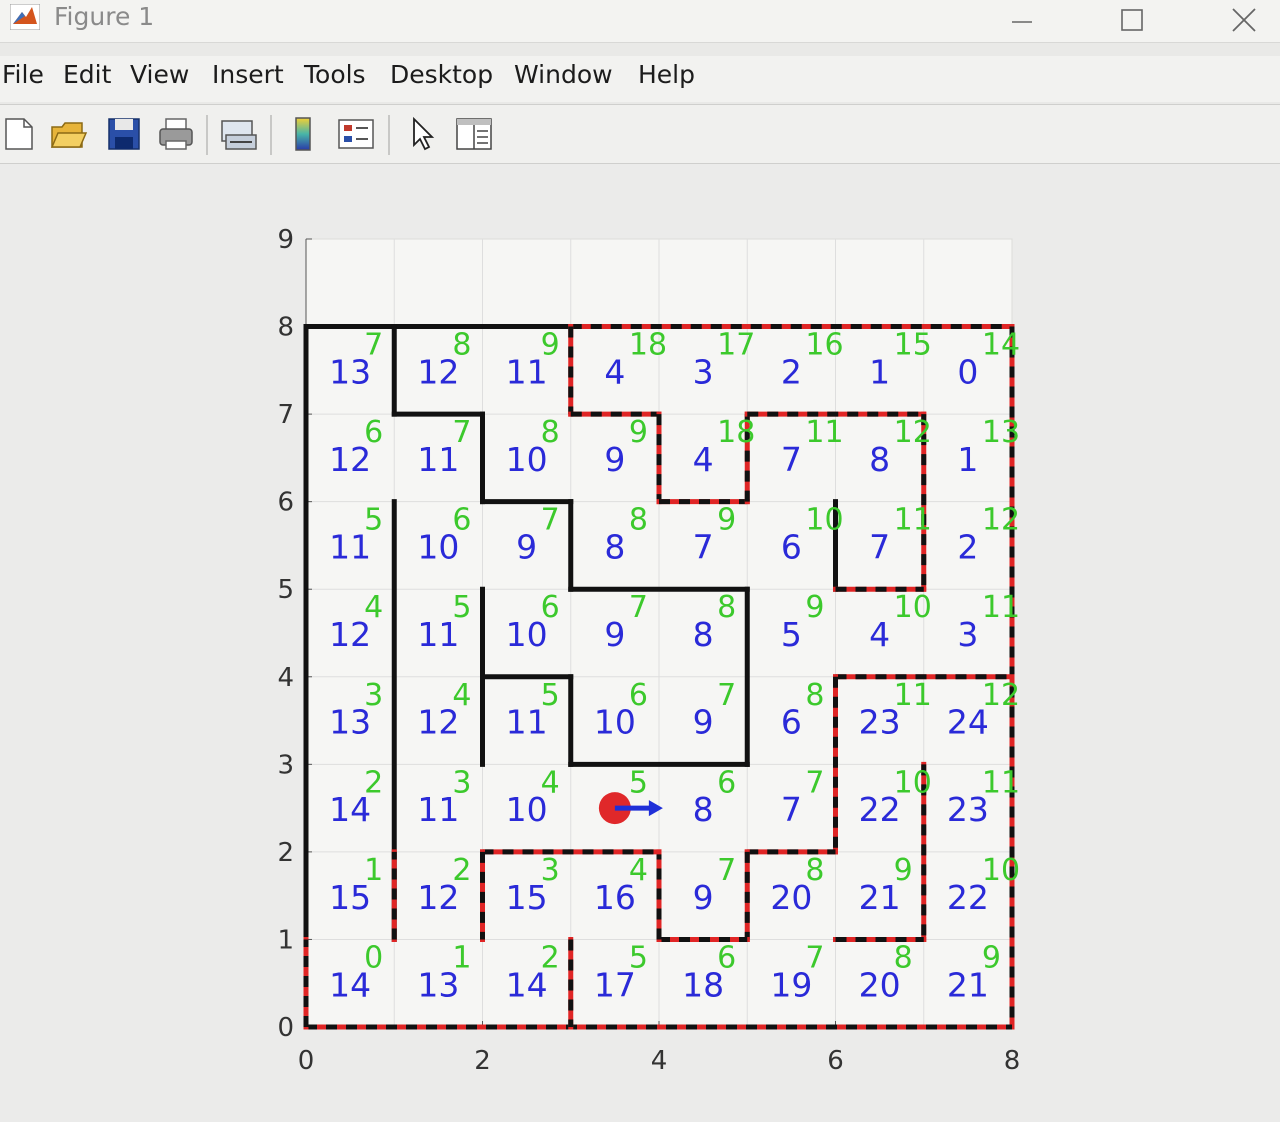 Image resolution: width=1280 pixels, height=1122 pixels. Describe the element at coordinates (248, 74) in the screenshot. I see `menu-insert: Insert` at that location.